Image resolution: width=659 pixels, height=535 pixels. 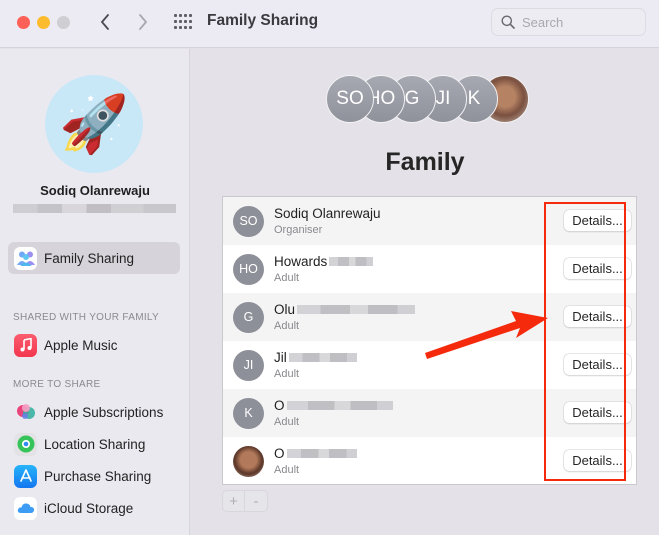 What do you see at coordinates (95, 190) in the screenshot?
I see `profile-name: Sodiq Olanrewaju` at bounding box center [95, 190].